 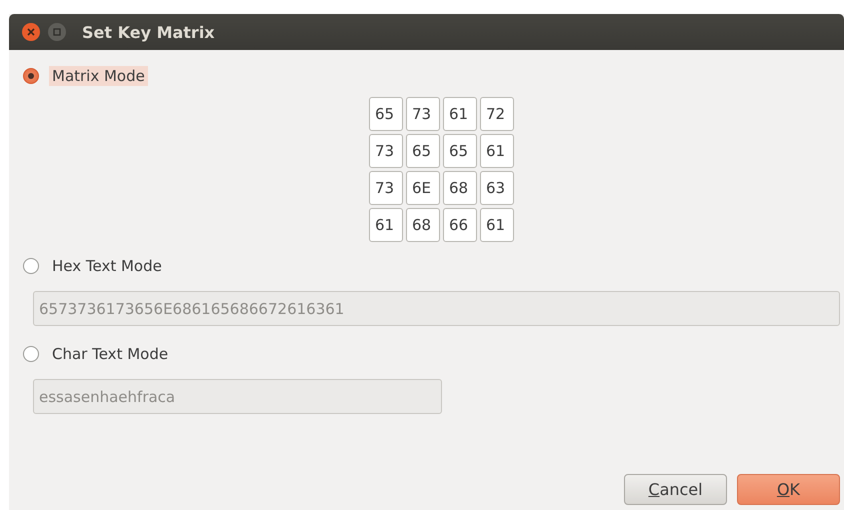 I want to click on maximize-icon, so click(x=57, y=32).